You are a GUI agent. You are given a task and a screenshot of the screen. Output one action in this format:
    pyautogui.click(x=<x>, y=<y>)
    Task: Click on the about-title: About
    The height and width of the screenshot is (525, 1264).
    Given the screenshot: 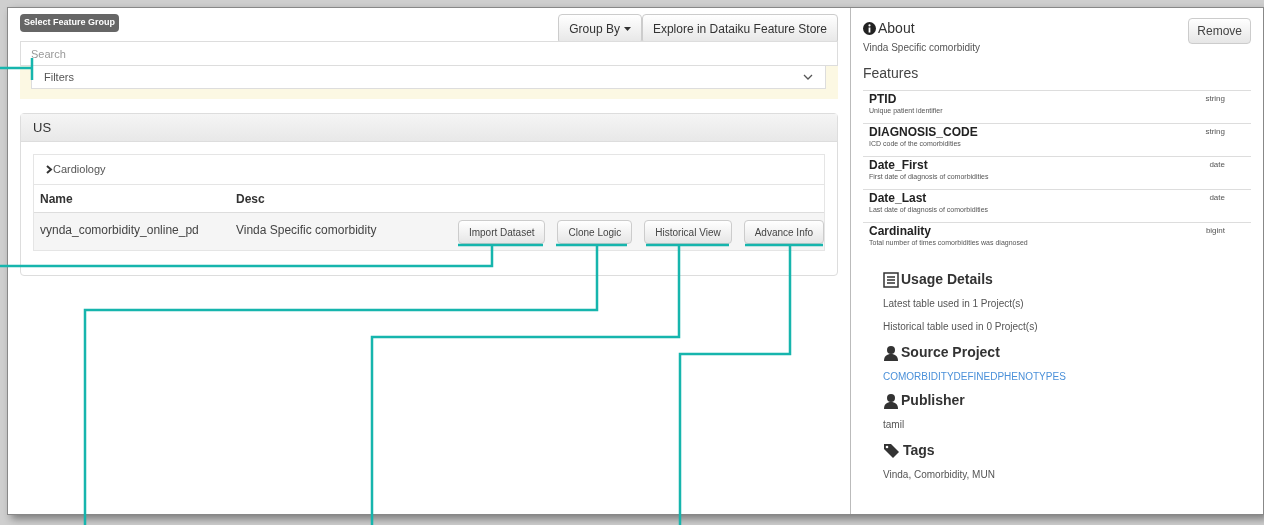 What is the action you would take?
    pyautogui.click(x=896, y=28)
    